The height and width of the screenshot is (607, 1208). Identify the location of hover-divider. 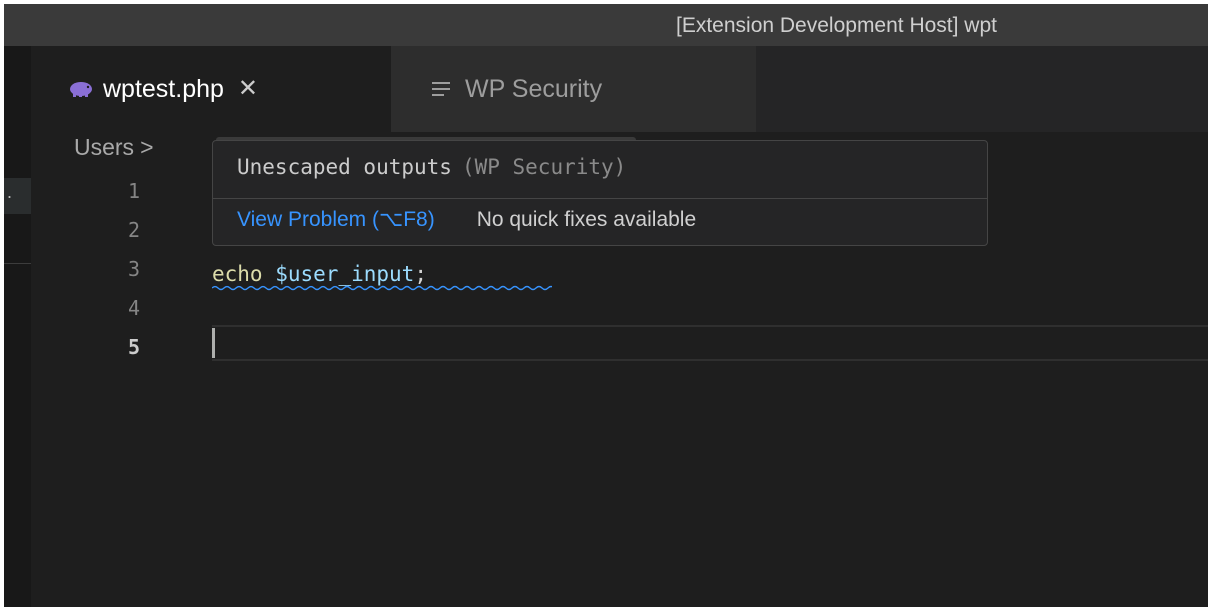
(600, 198).